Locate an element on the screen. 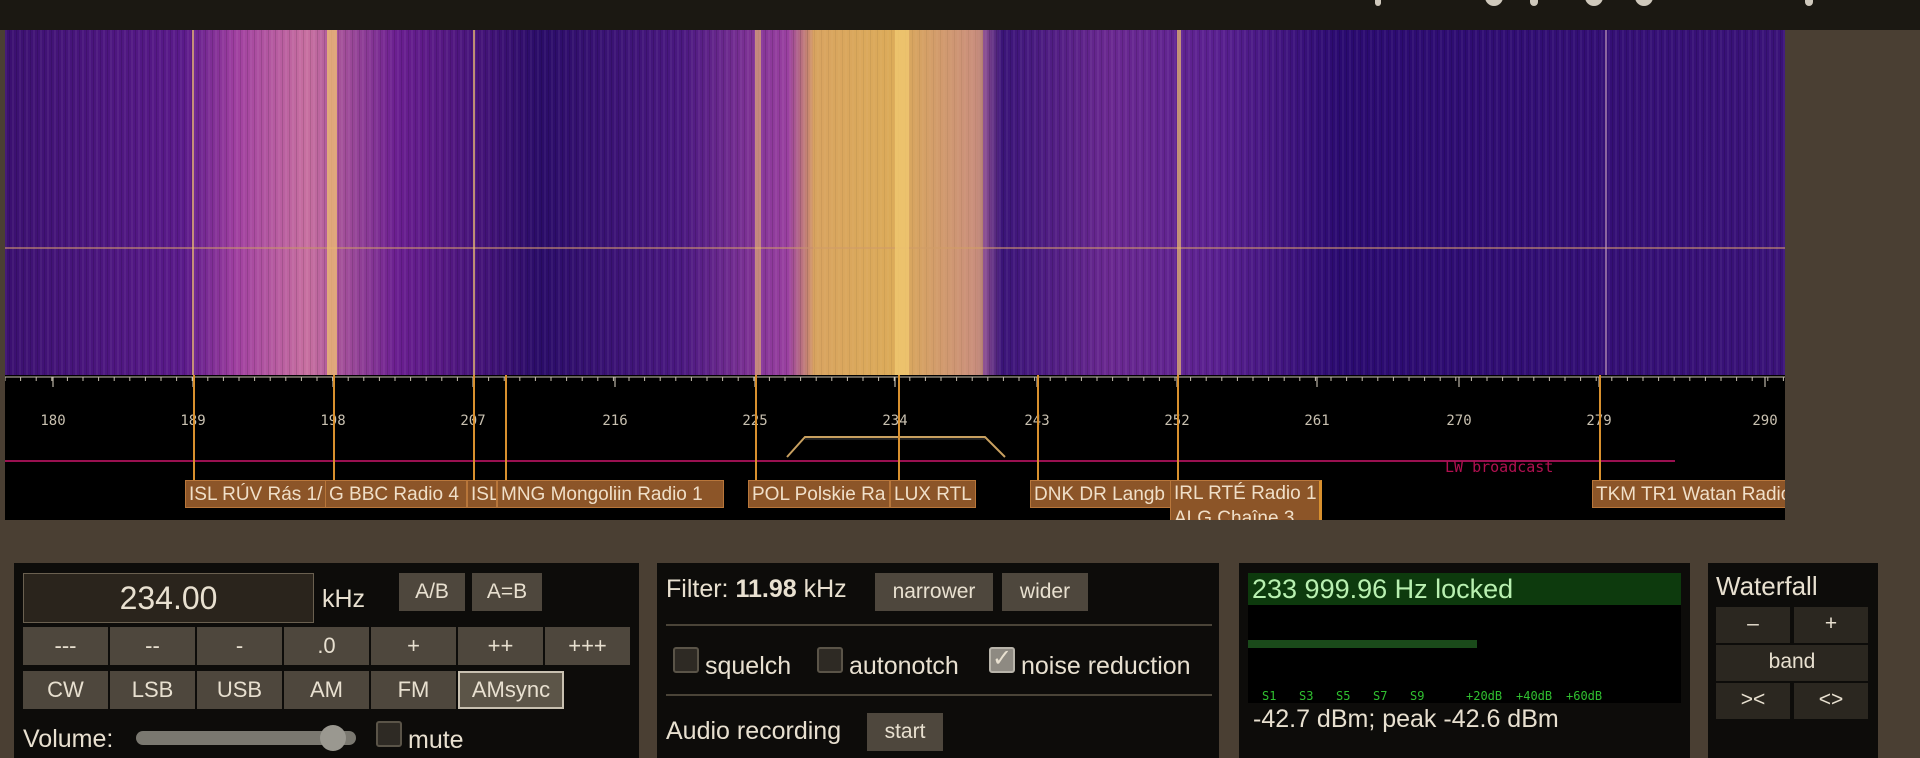  smeter-tick-label: S5 is located at coordinates (1343, 696).